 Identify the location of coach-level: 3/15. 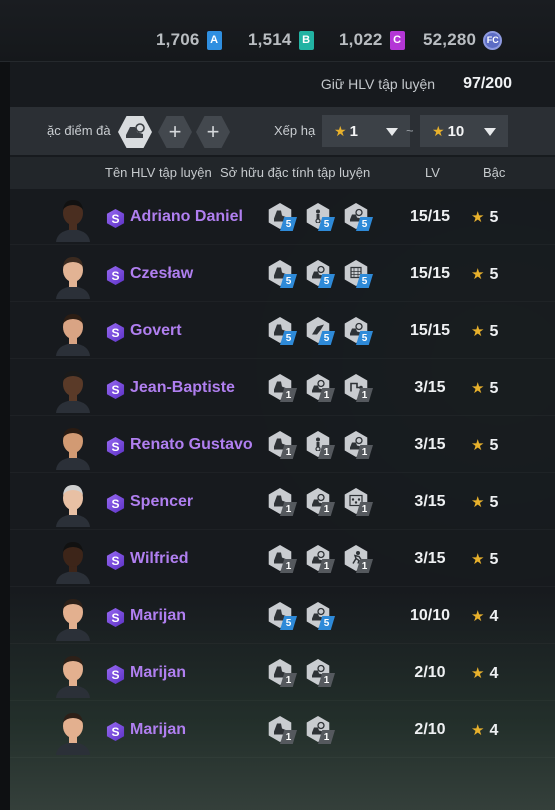
(430, 387).